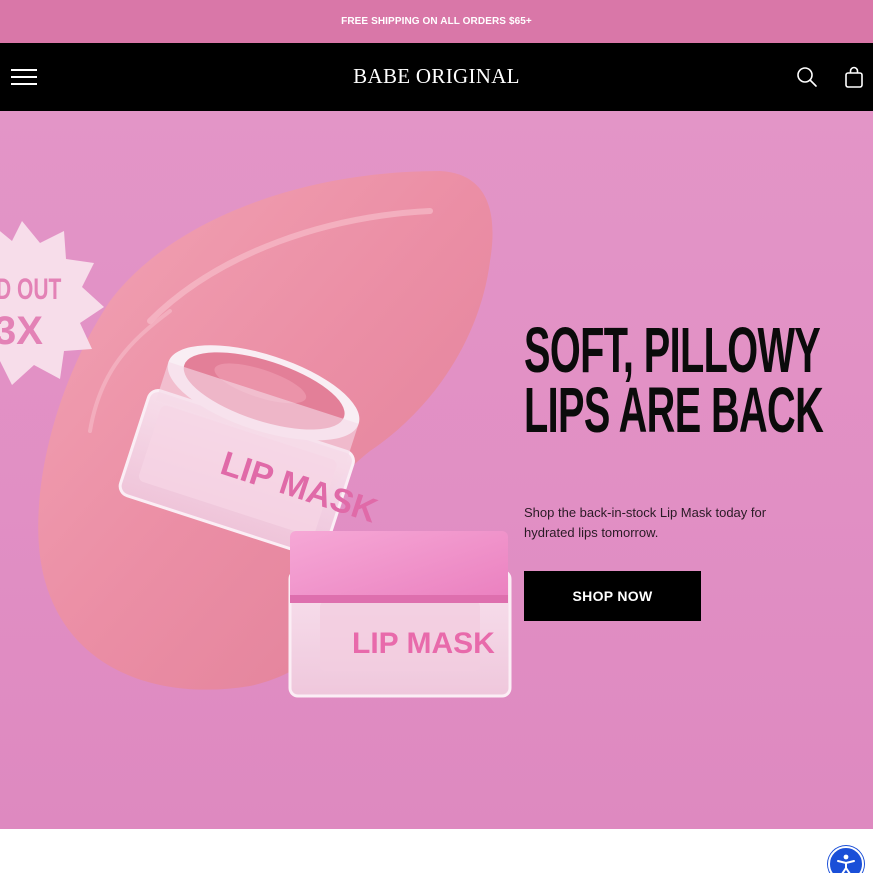 The image size is (873, 873). What do you see at coordinates (807, 77) in the screenshot?
I see `search-icon` at bounding box center [807, 77].